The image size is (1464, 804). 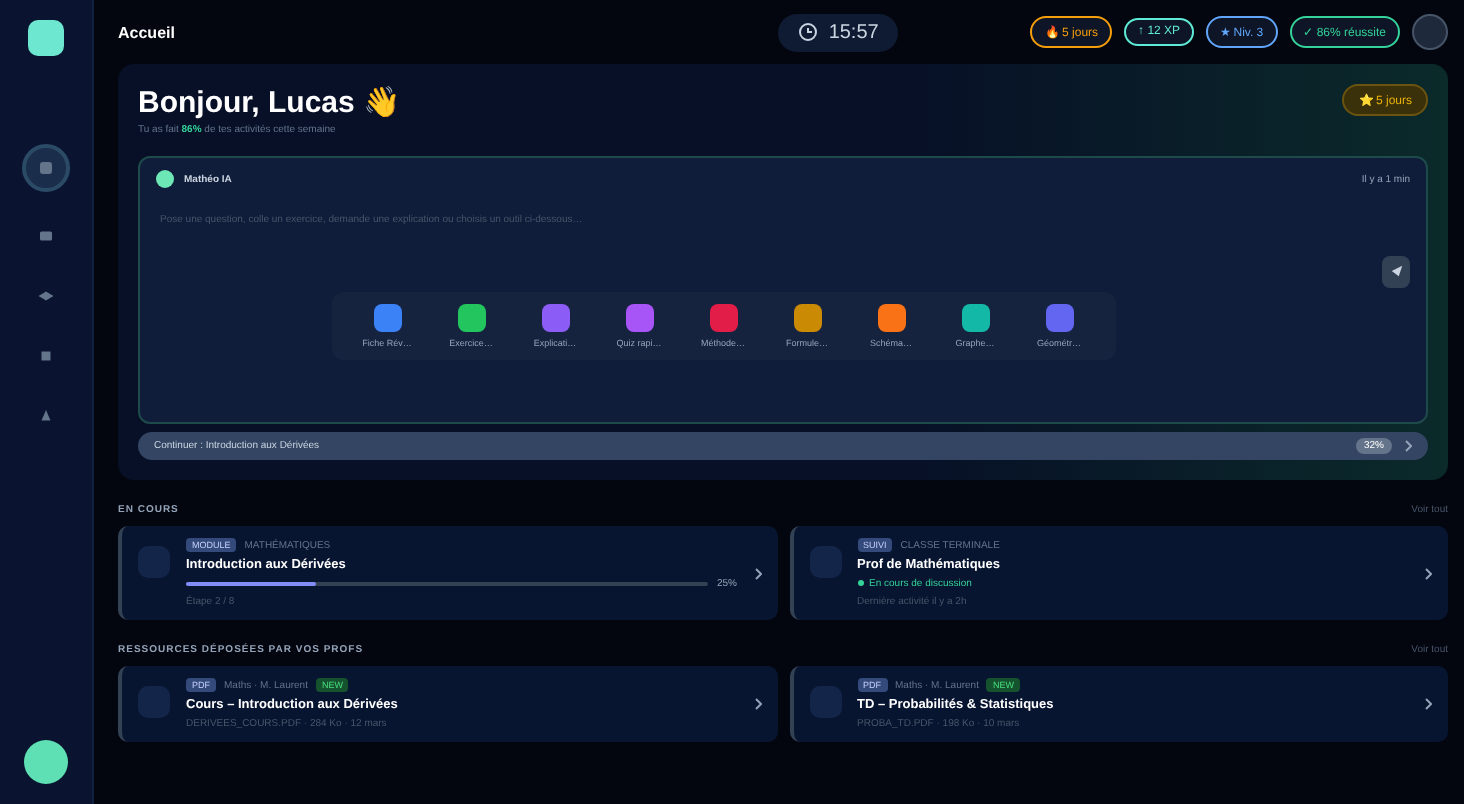 What do you see at coordinates (46, 168) in the screenshot?
I see `sidebar-item` at bounding box center [46, 168].